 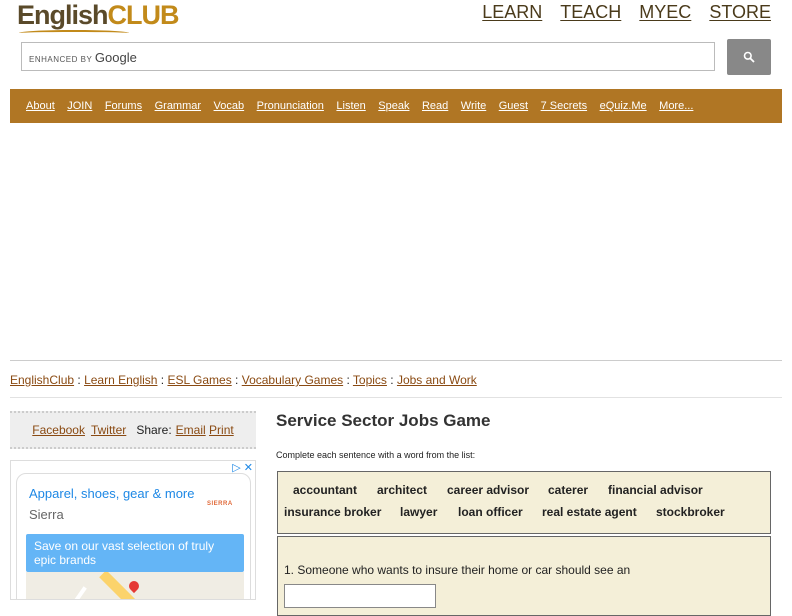 What do you see at coordinates (108, 430) in the screenshot?
I see `share-twitter-link: Twitter` at bounding box center [108, 430].